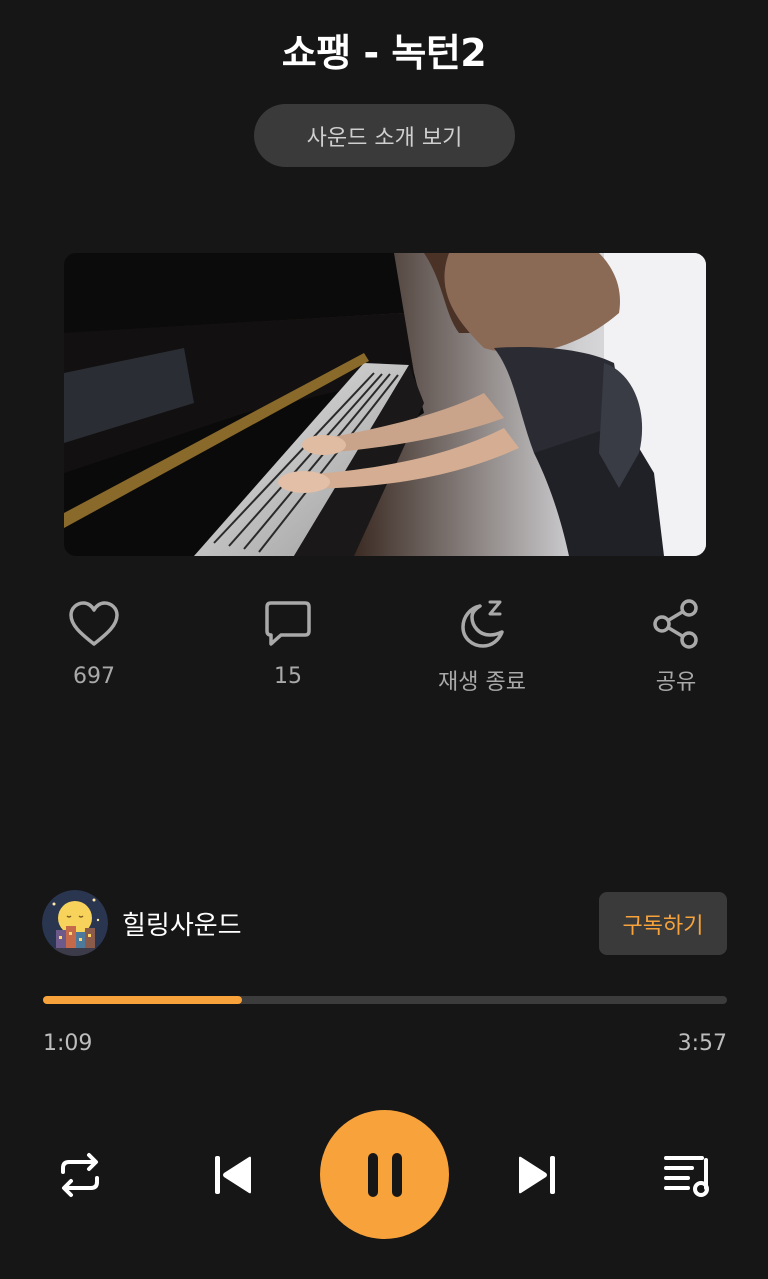  I want to click on repeat-icon, so click(80, 1175).